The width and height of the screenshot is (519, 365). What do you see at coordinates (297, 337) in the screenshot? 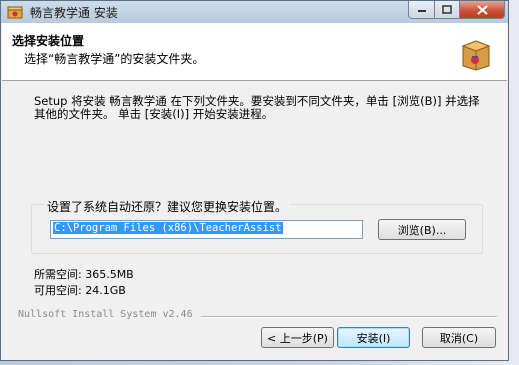
I see `back-button: < 上一步(P)` at bounding box center [297, 337].